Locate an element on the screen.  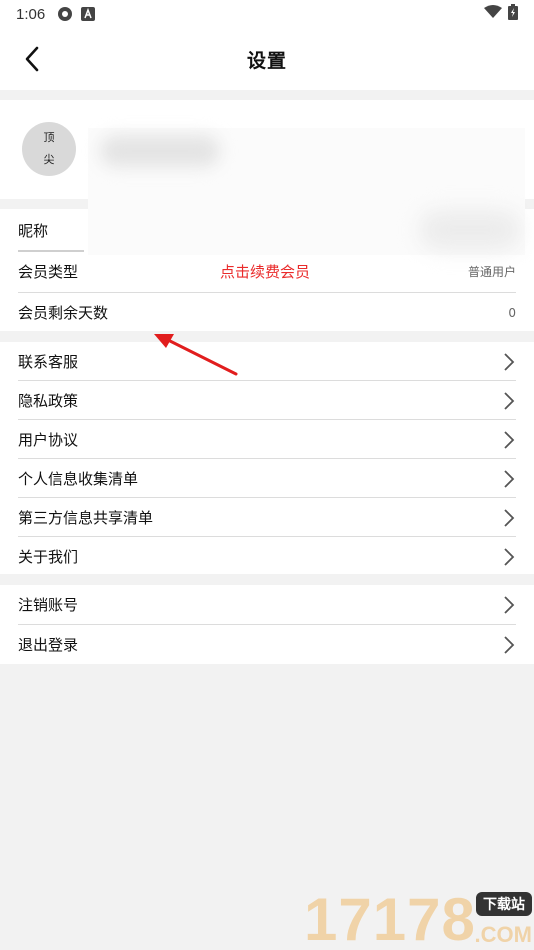
menu-item-about-us: 关于我们 is located at coordinates (267, 556).